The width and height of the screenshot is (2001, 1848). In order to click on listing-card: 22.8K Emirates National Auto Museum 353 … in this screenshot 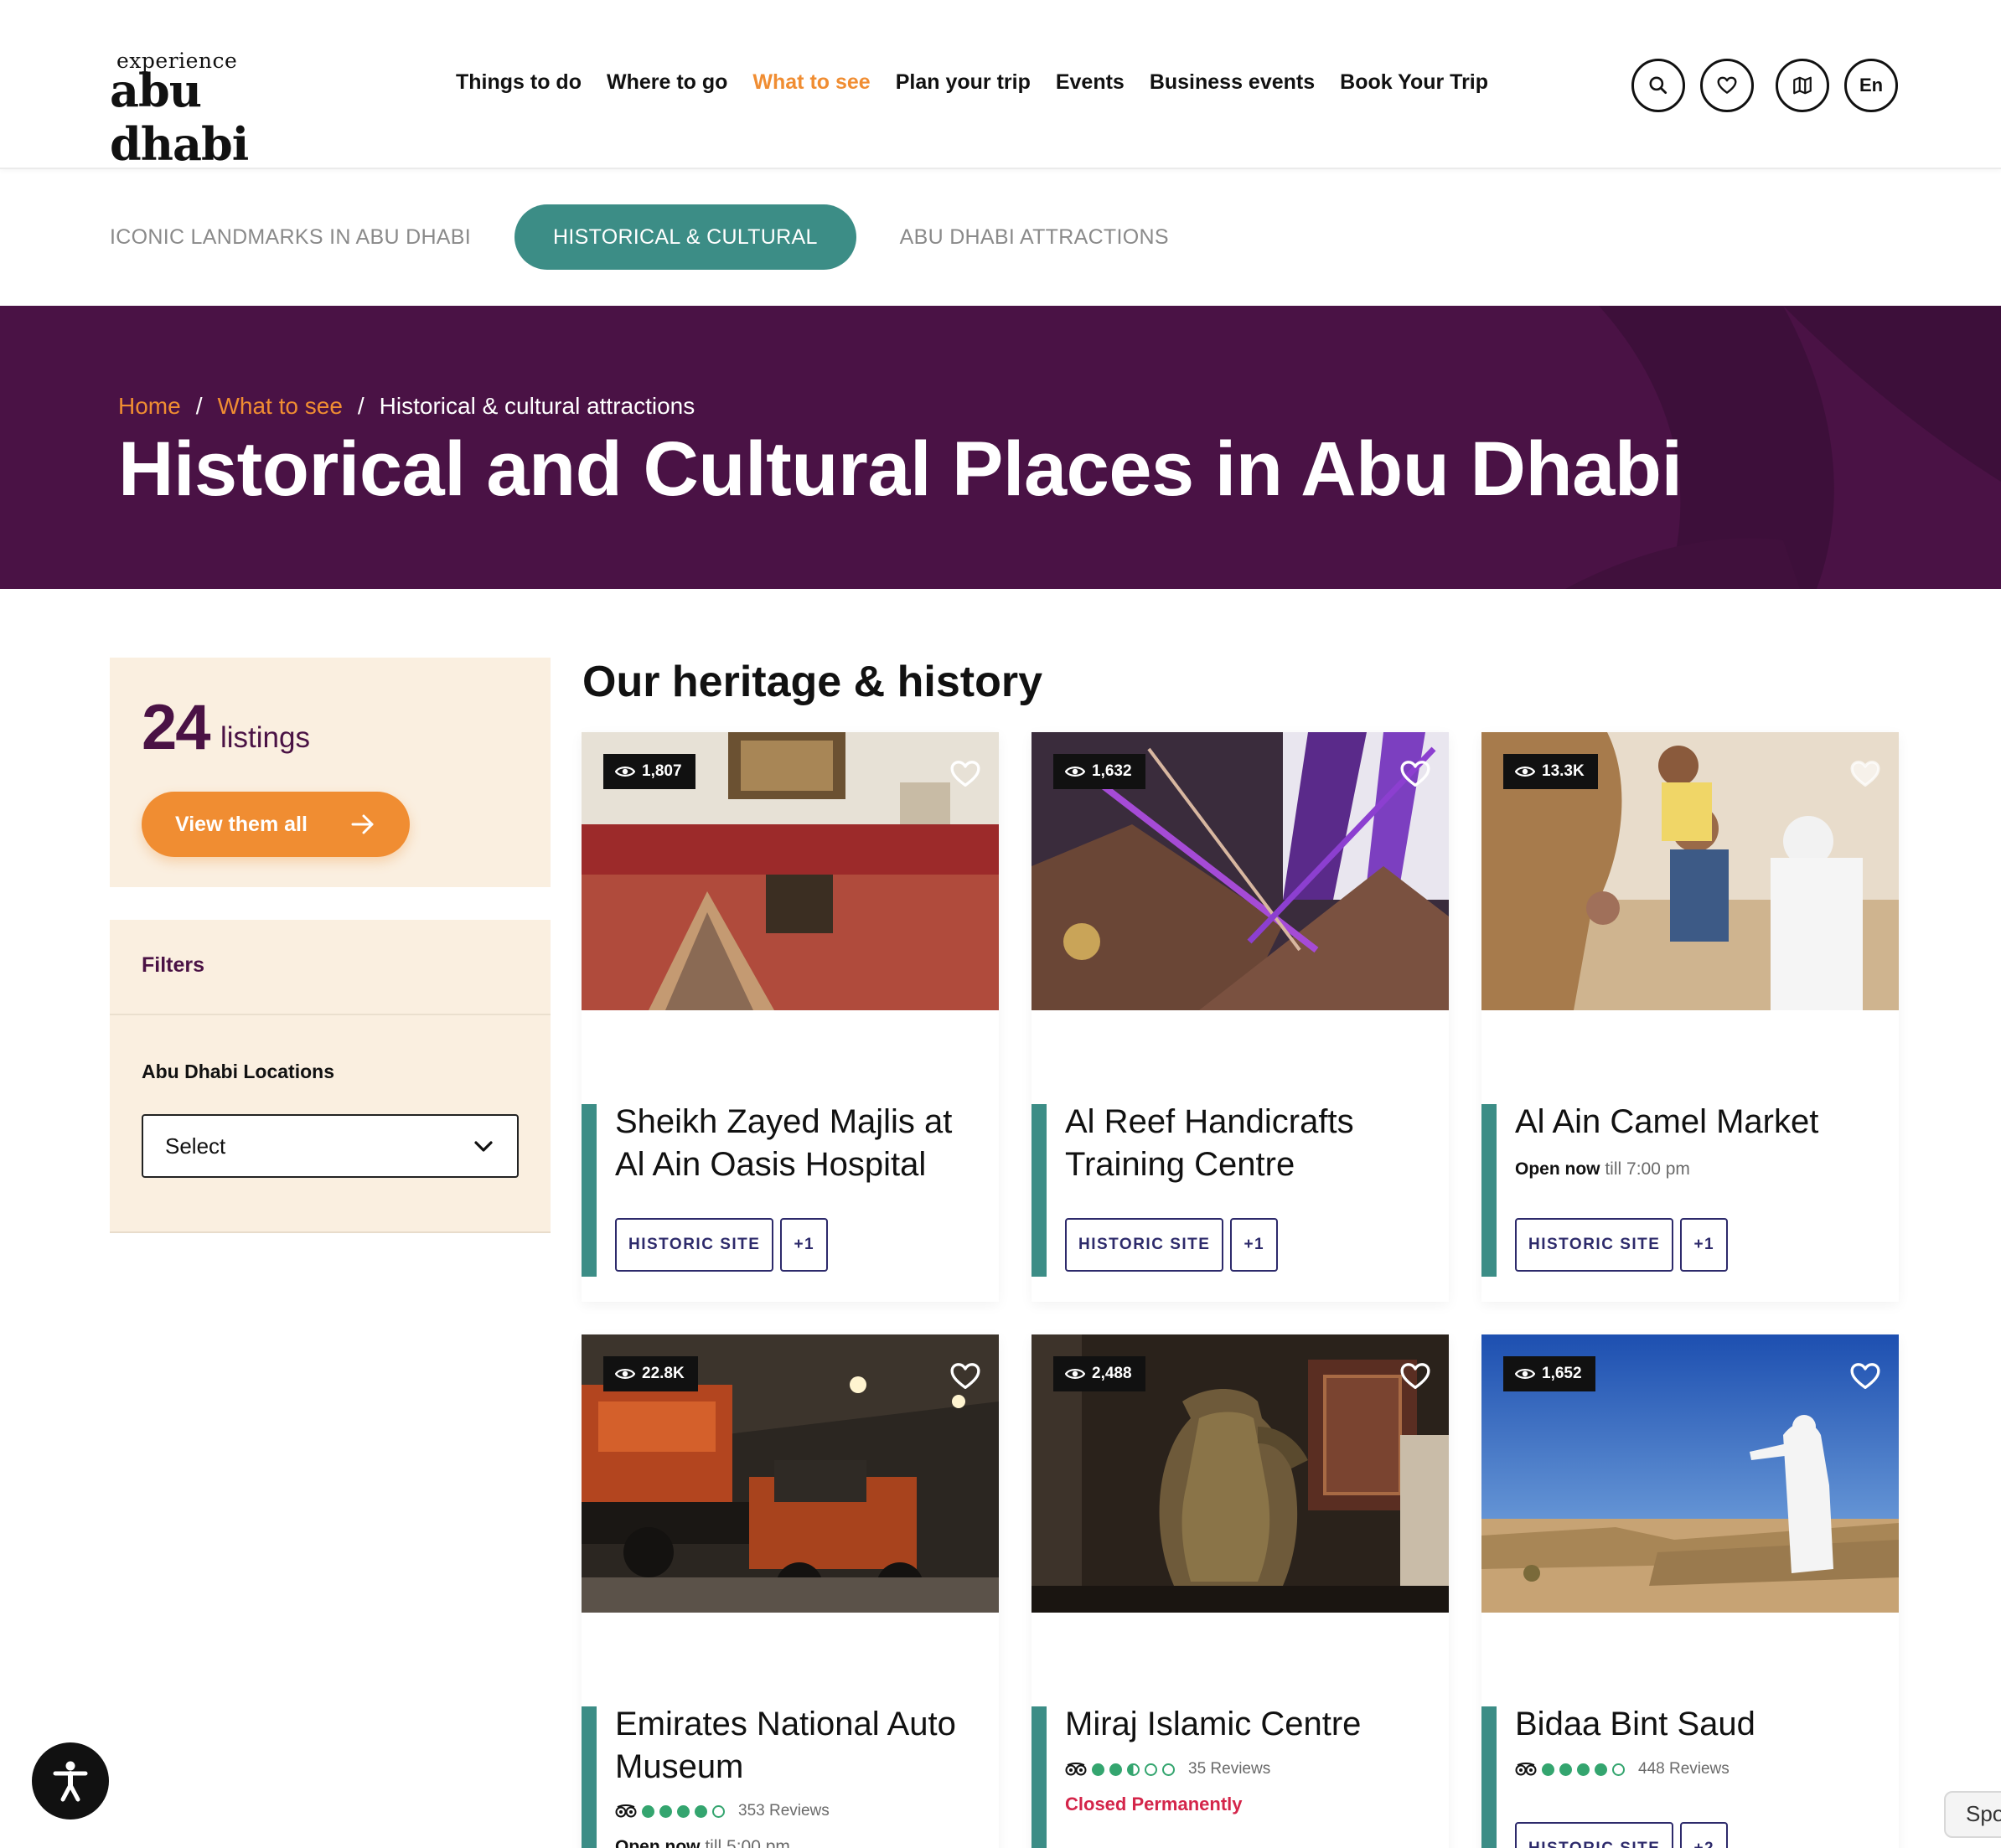, I will do `click(790, 1591)`.